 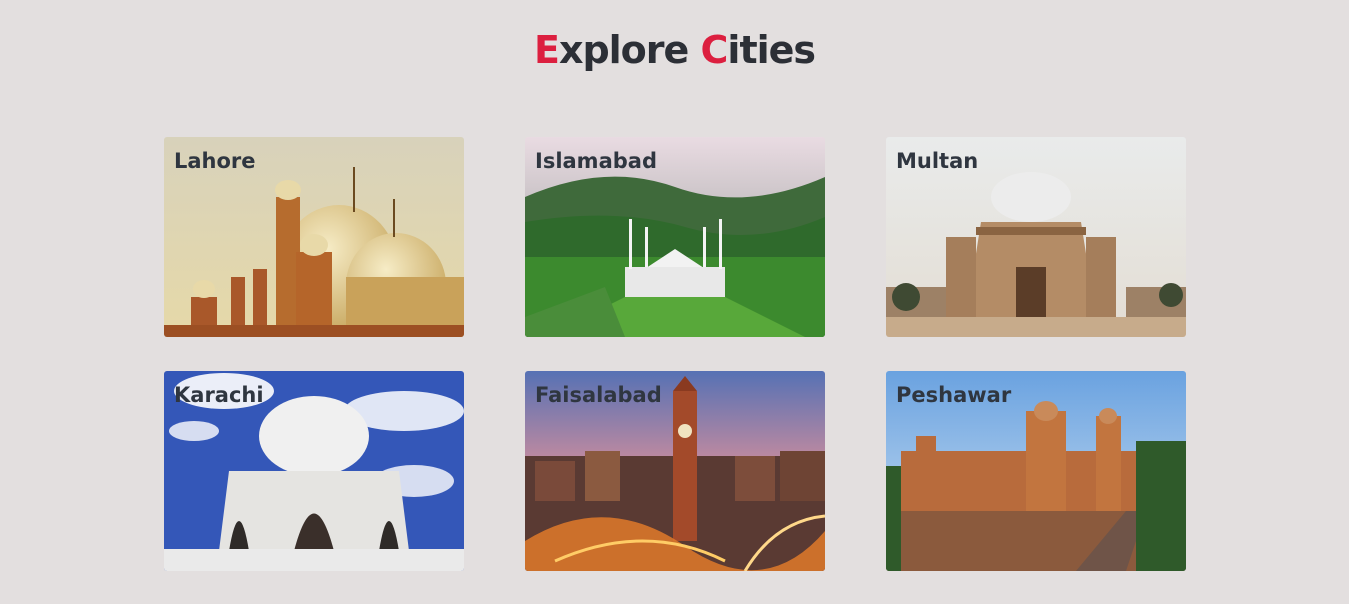 I want to click on city-label-lahore: Lahore, so click(x=215, y=161).